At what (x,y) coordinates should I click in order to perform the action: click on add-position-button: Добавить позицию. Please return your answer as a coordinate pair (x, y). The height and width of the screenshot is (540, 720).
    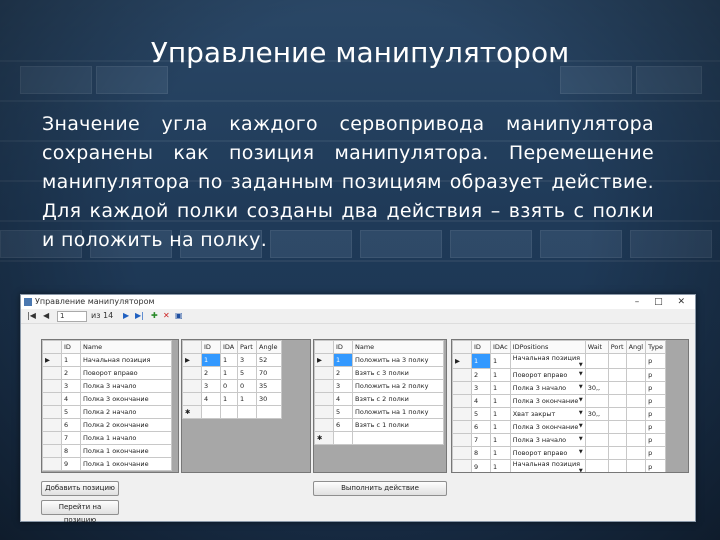
    Looking at the image, I should click on (80, 488).